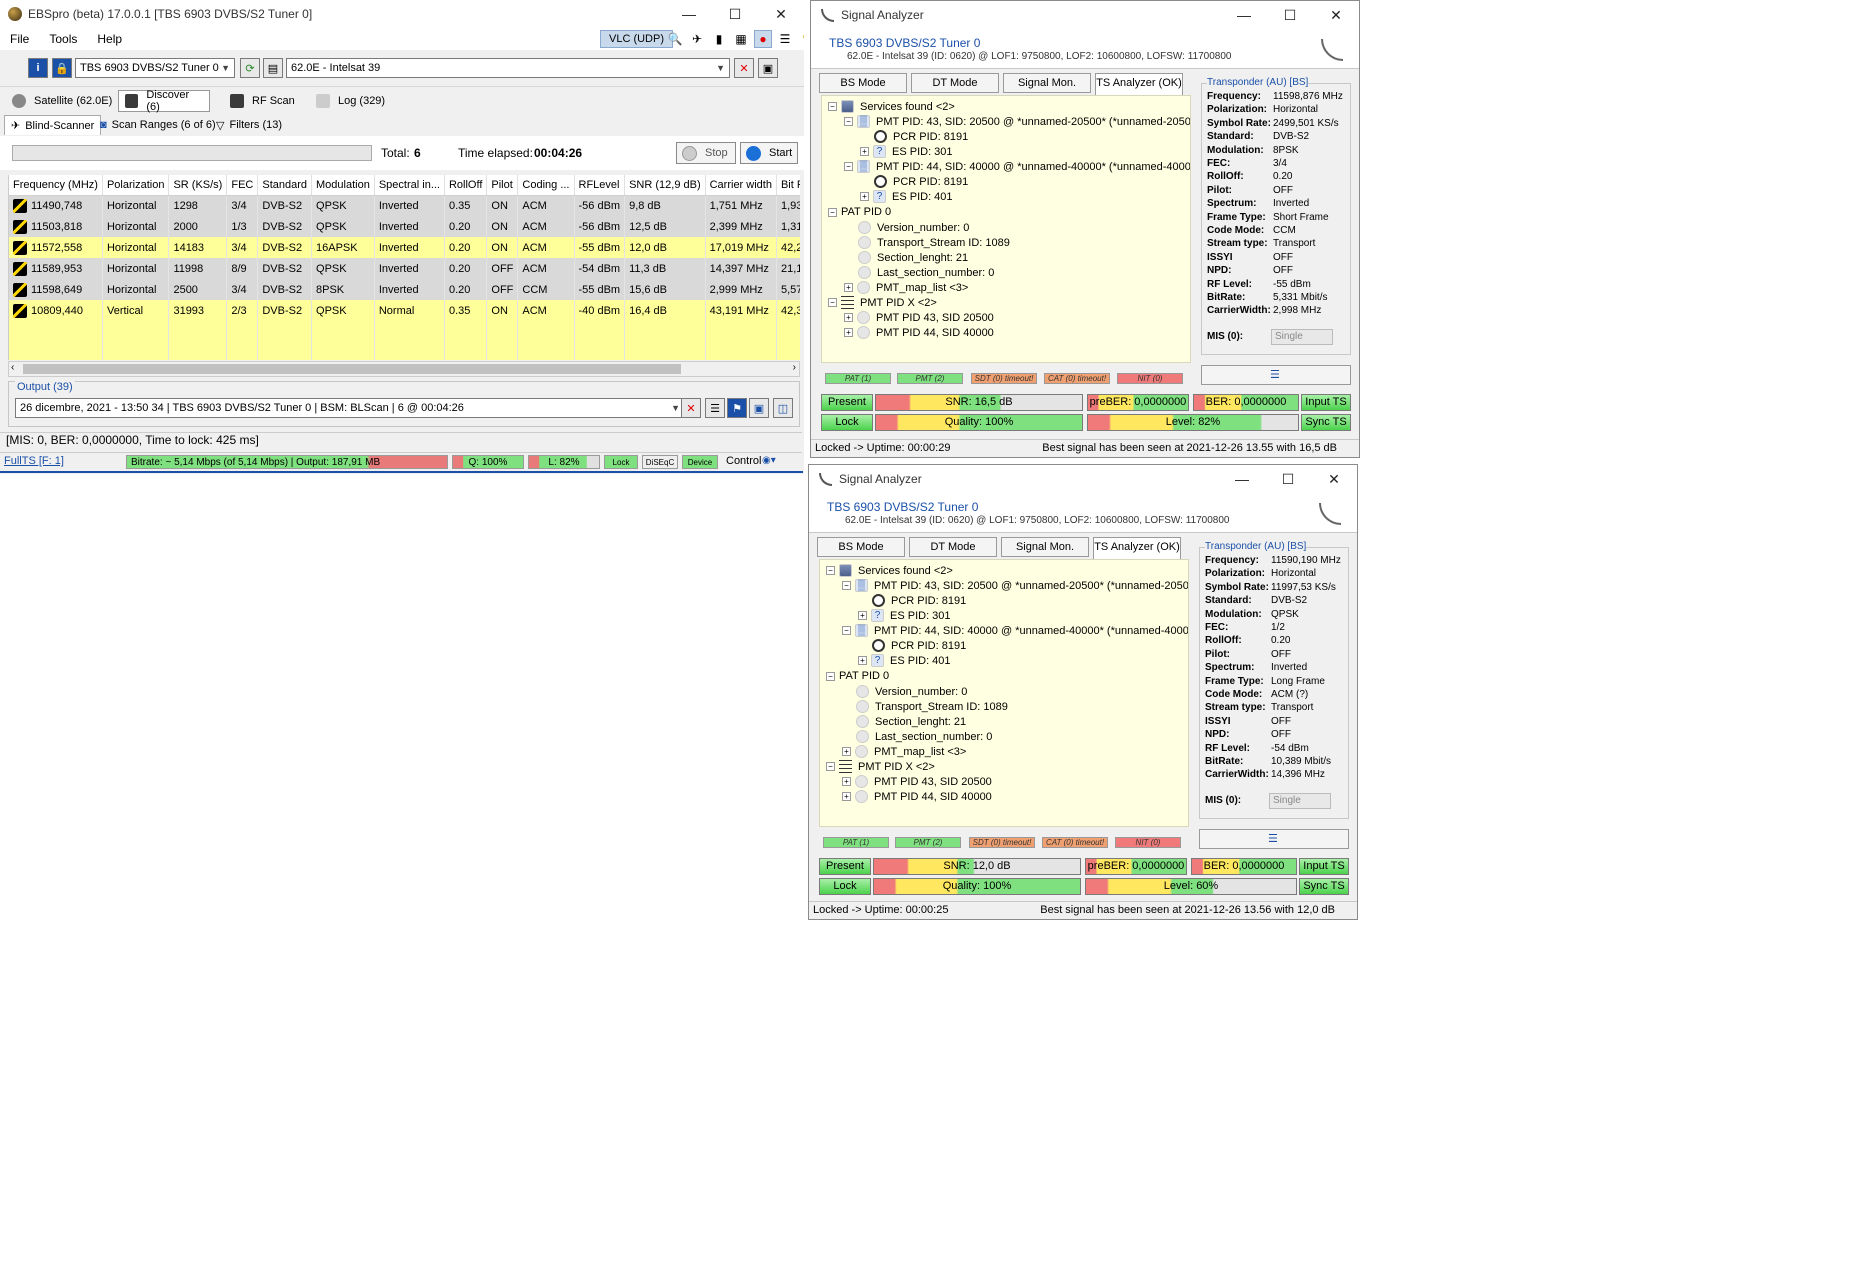 This screenshot has height=1284, width=1868. Describe the element at coordinates (919, 317) in the screenshot. I see `tree-node: + PMT PID 43, SID 20500` at that location.